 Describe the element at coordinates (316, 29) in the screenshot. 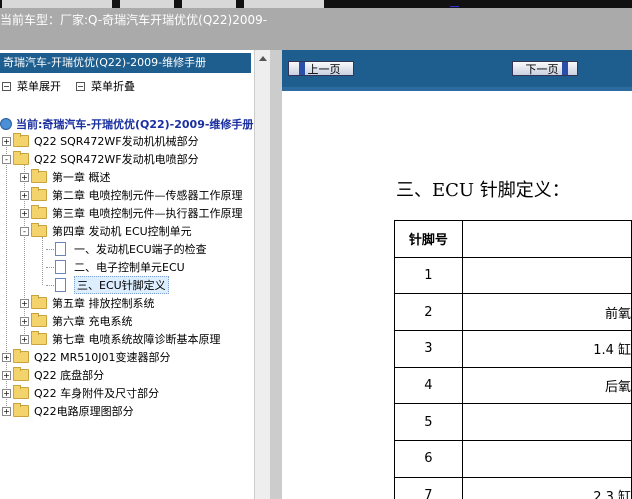

I see `vehicle-header: 当前车型：厂家:Q-奇瑞汽车开瑞优优(Q22)2009-` at that location.